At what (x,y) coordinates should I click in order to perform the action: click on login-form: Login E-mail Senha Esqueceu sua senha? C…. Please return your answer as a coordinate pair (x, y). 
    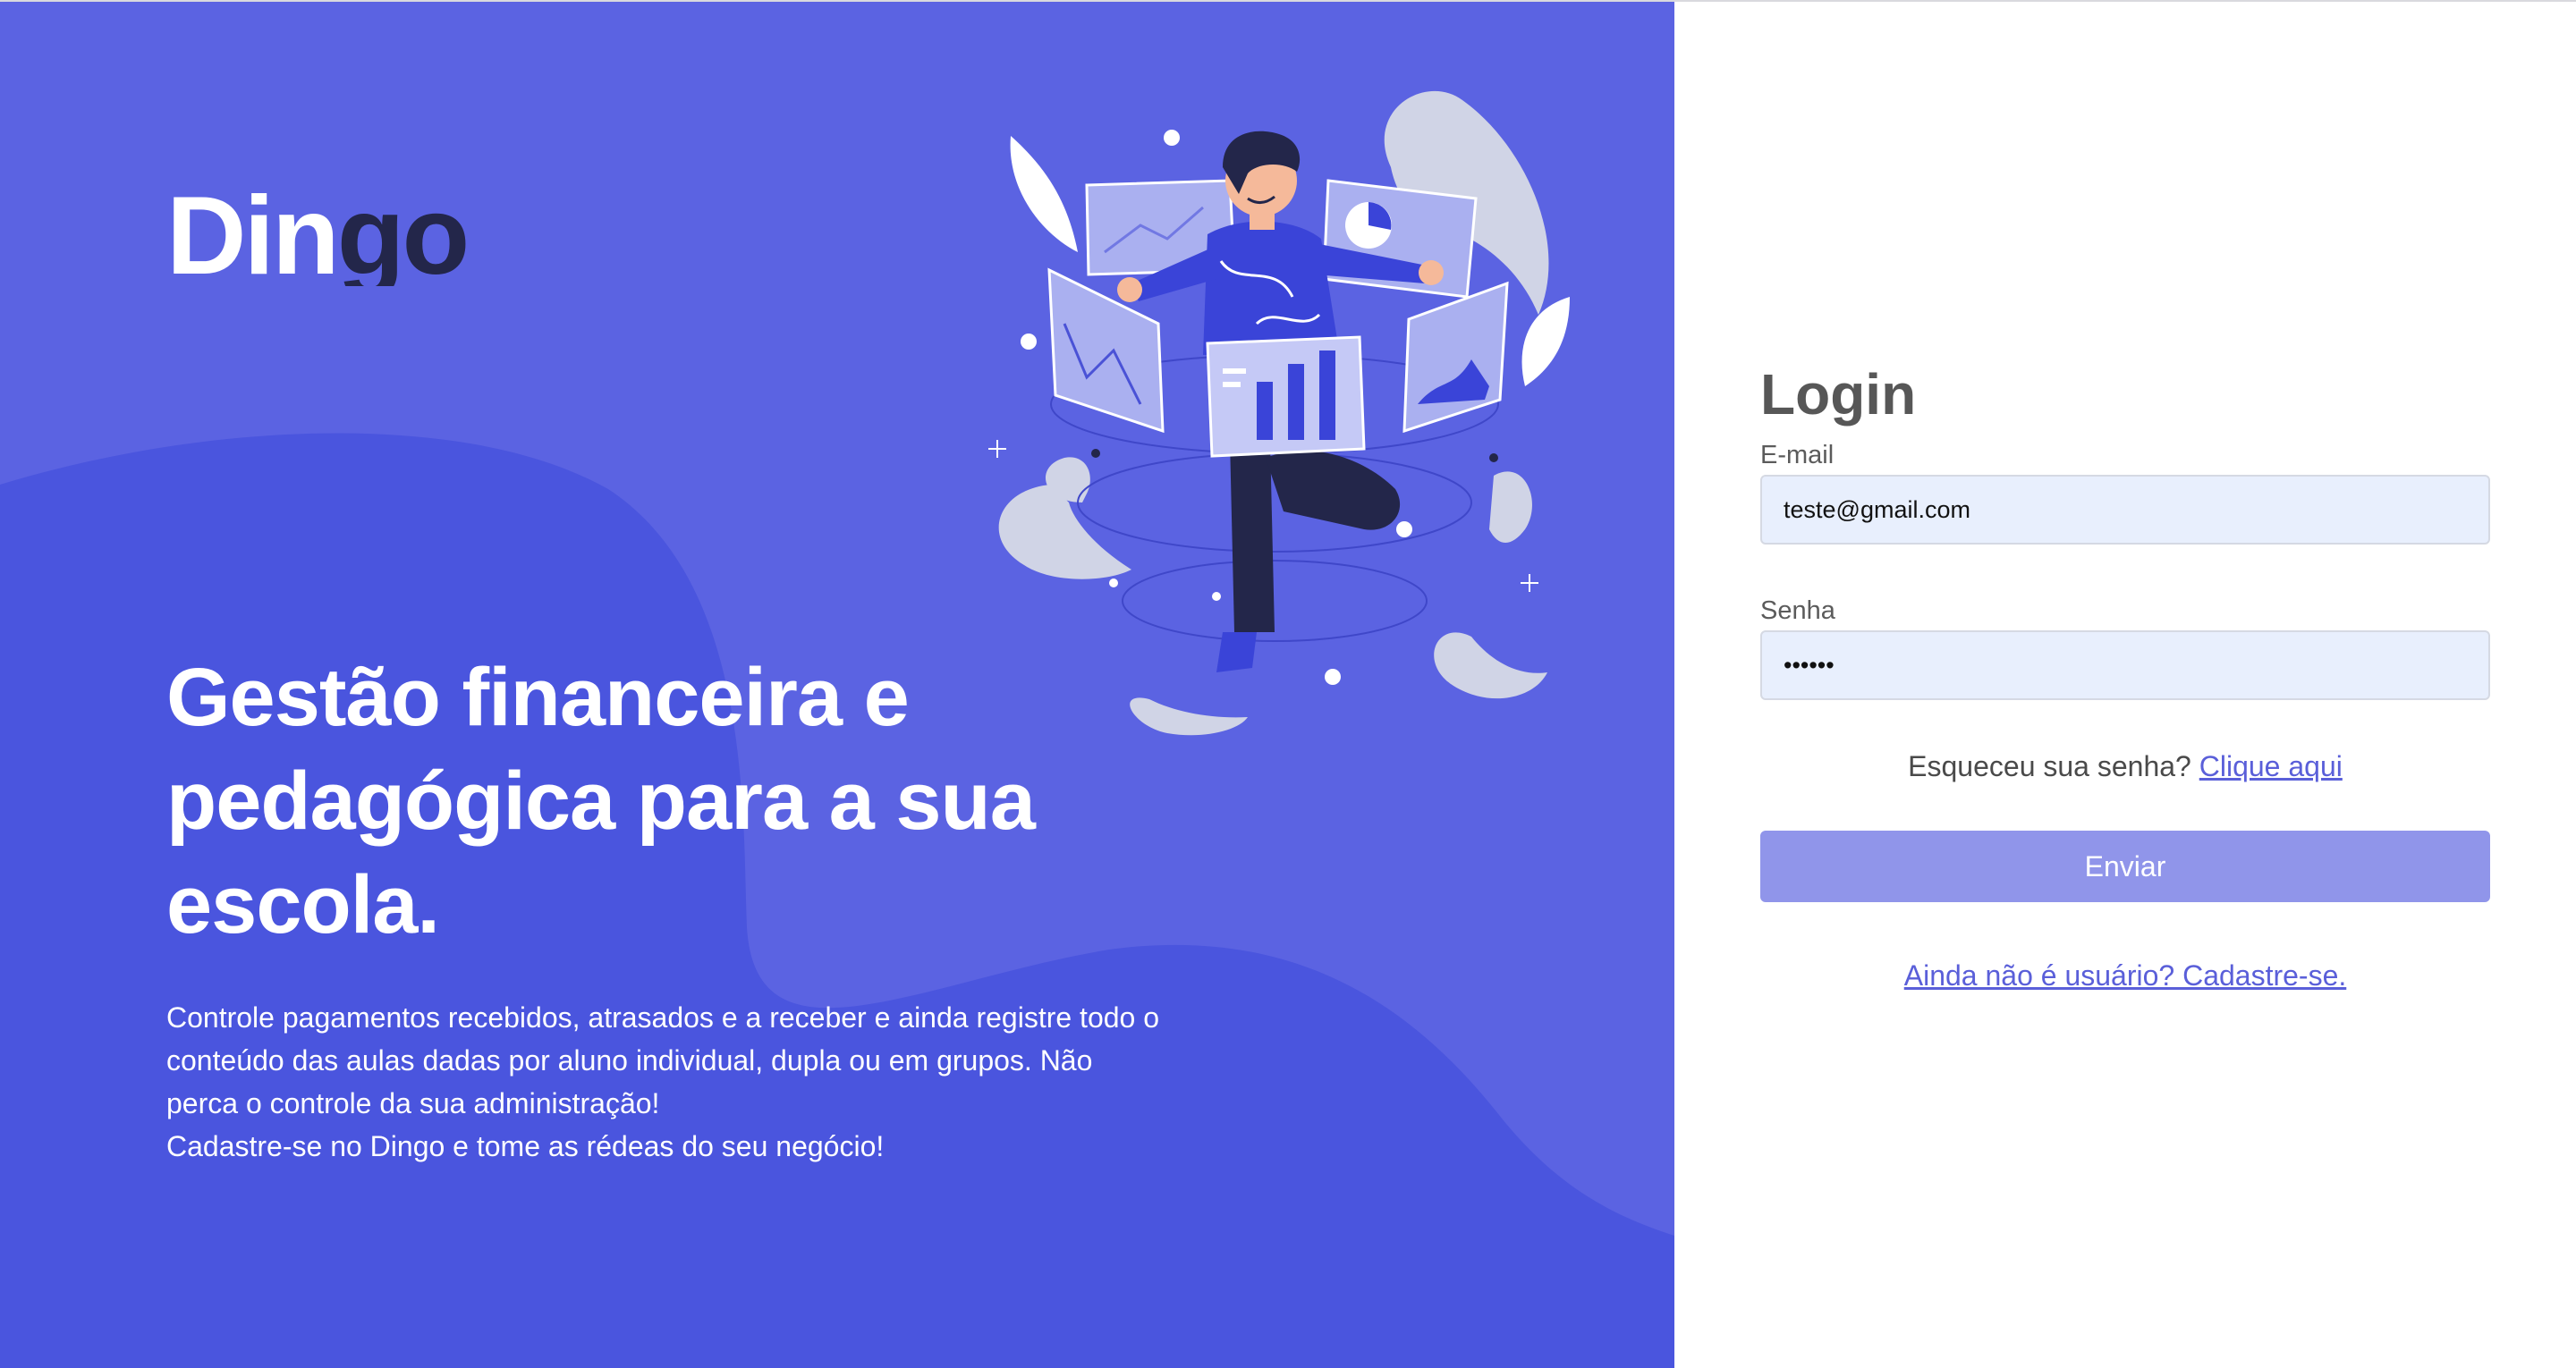
    Looking at the image, I should click on (2125, 674).